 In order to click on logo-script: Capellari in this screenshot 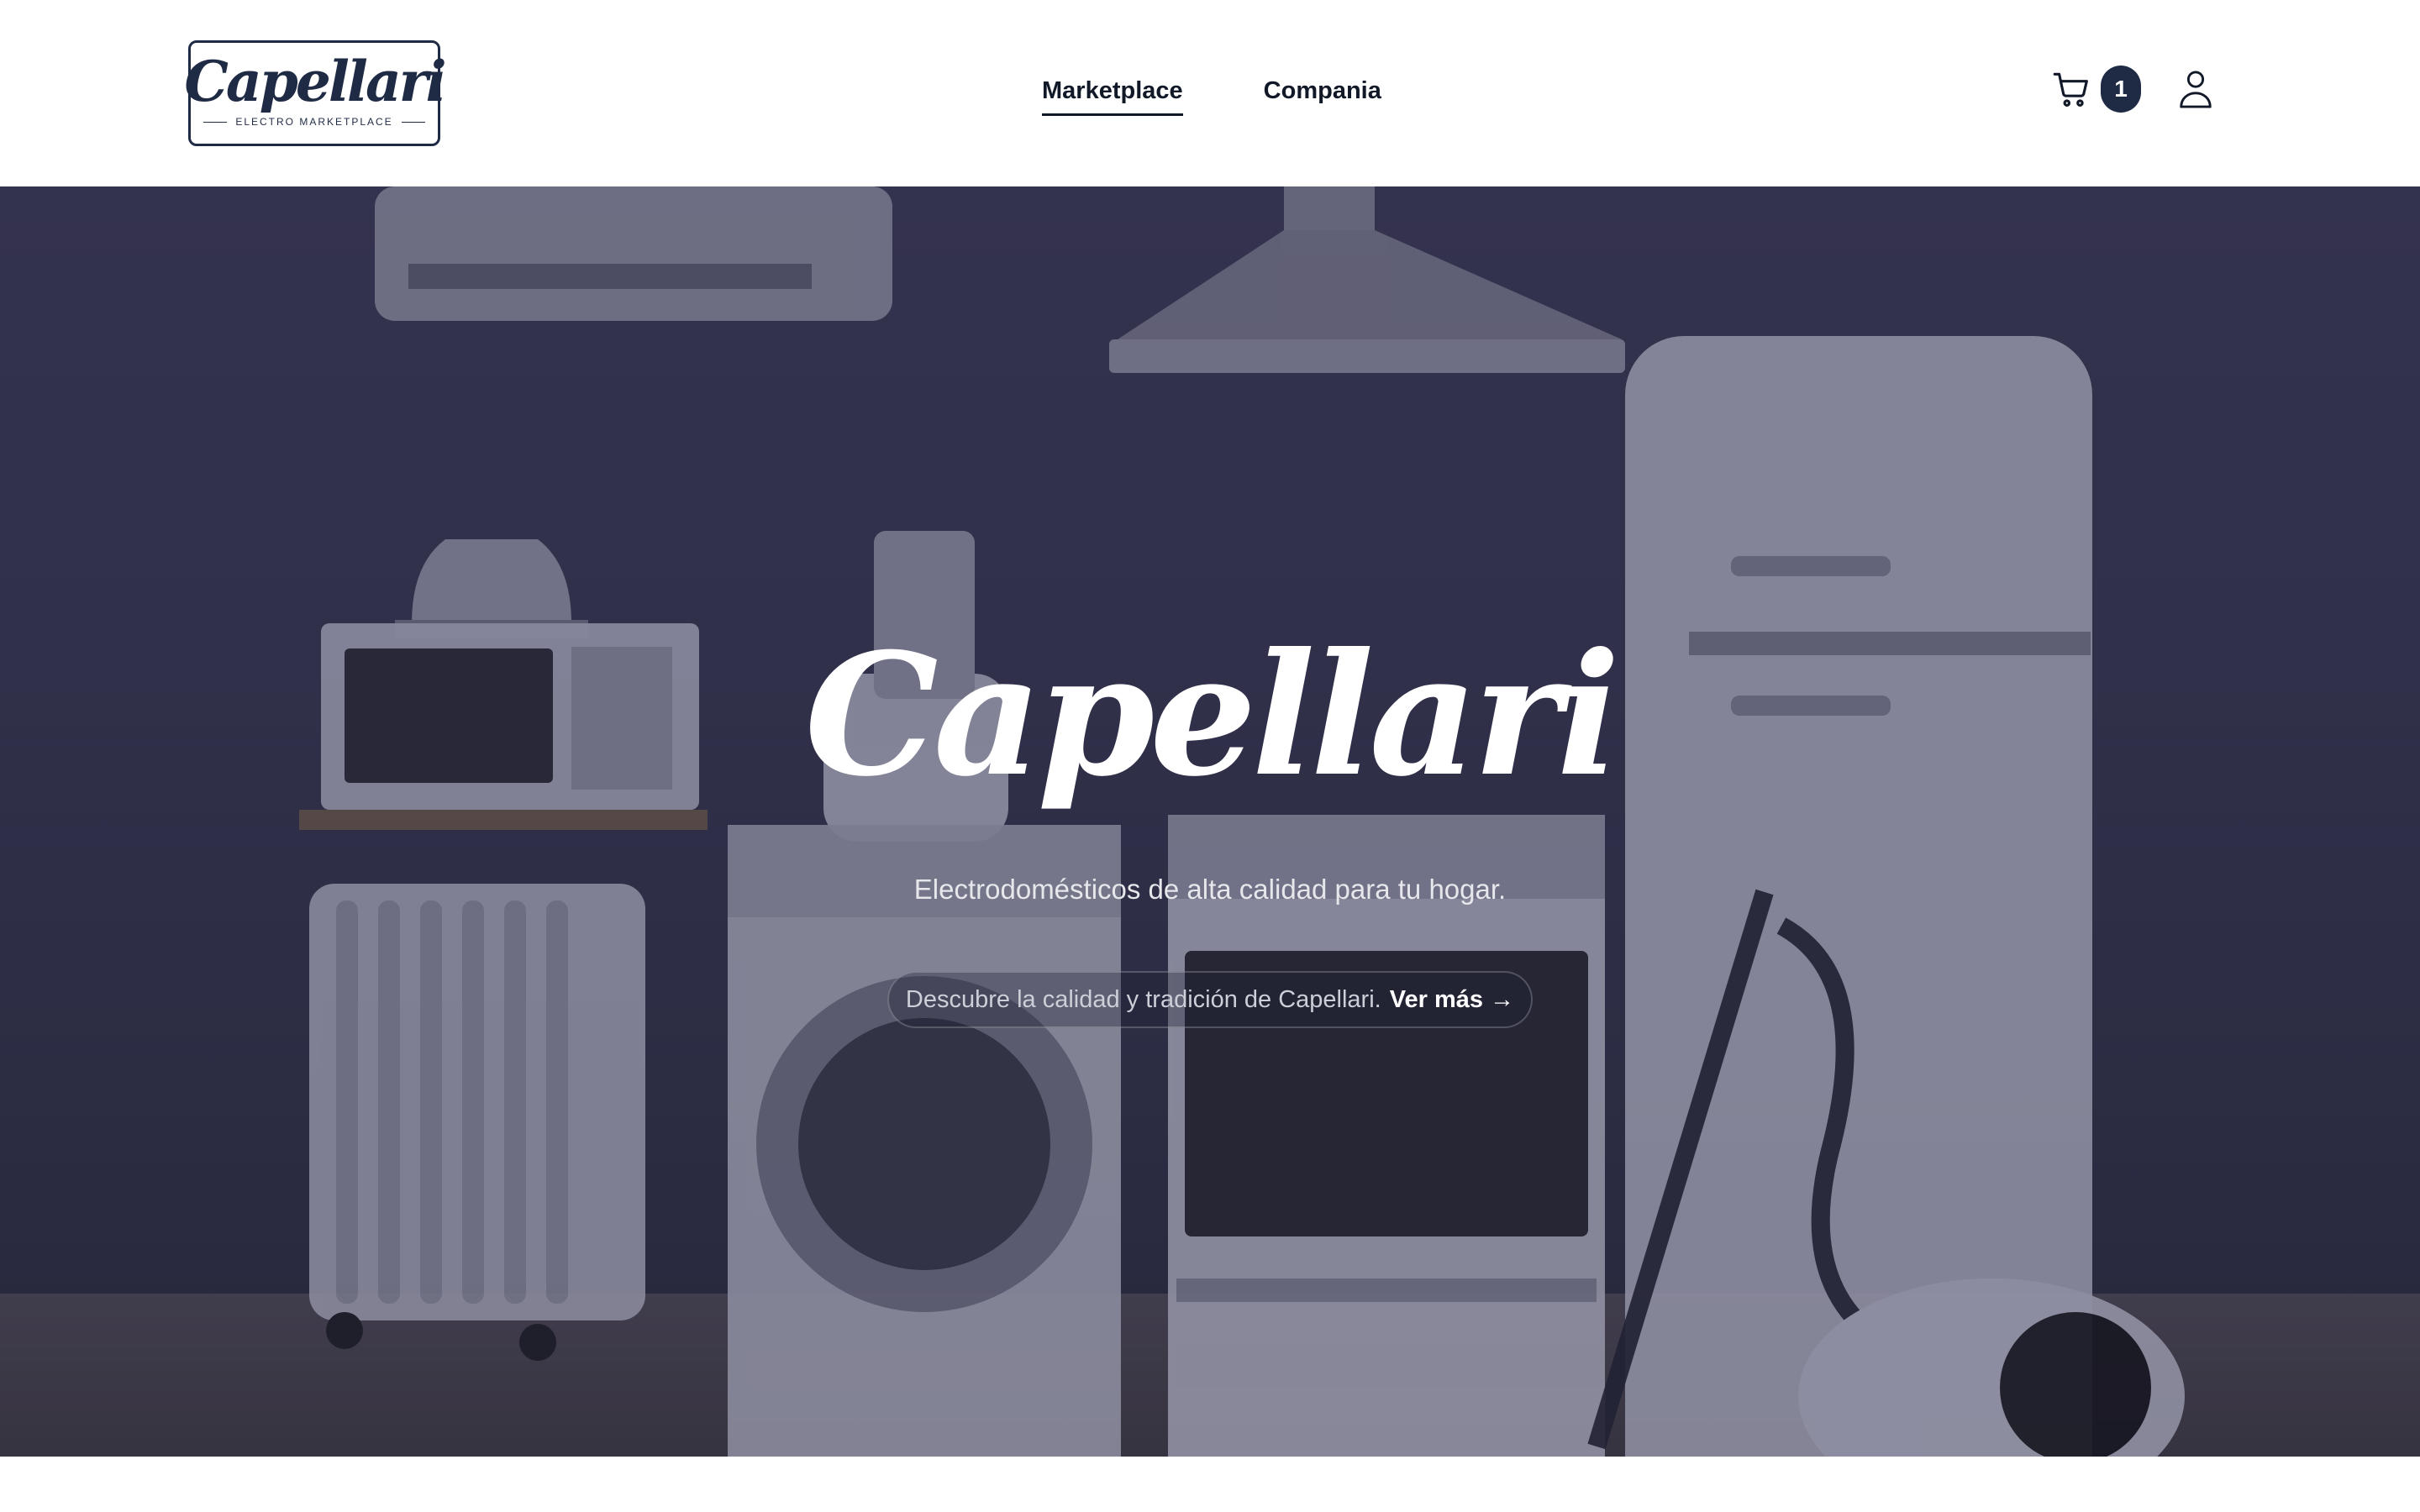, I will do `click(315, 81)`.